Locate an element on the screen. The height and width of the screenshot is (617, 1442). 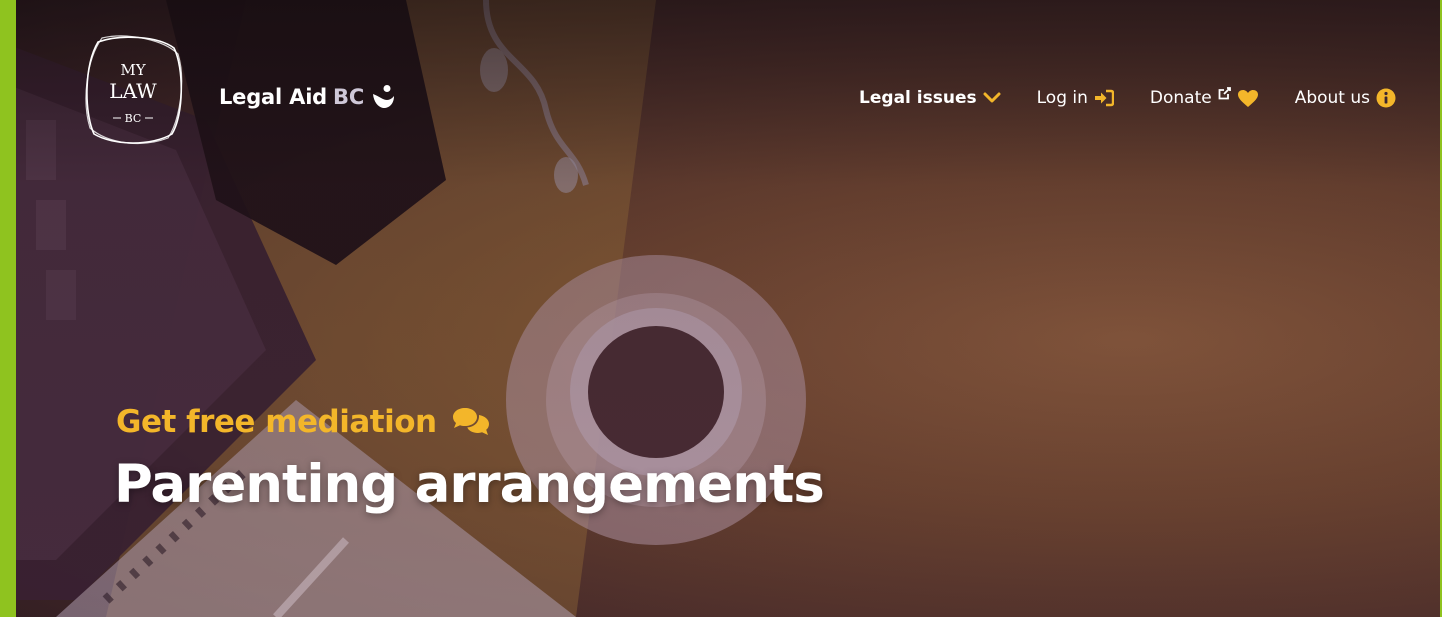
nav-donate: Donate is located at coordinates (1204, 97).